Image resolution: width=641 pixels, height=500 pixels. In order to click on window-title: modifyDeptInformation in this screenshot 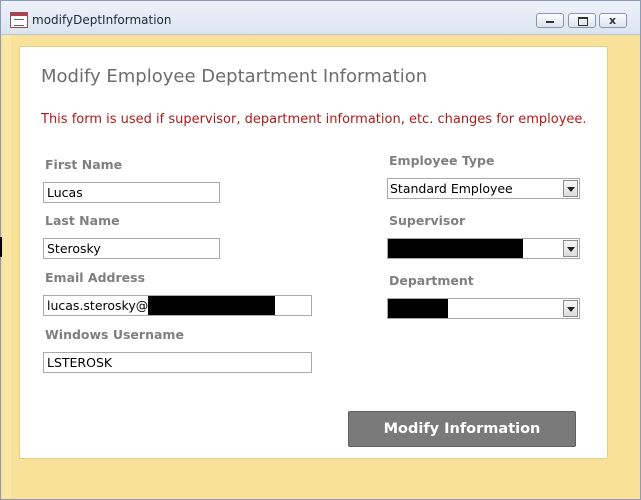, I will do `click(102, 20)`.